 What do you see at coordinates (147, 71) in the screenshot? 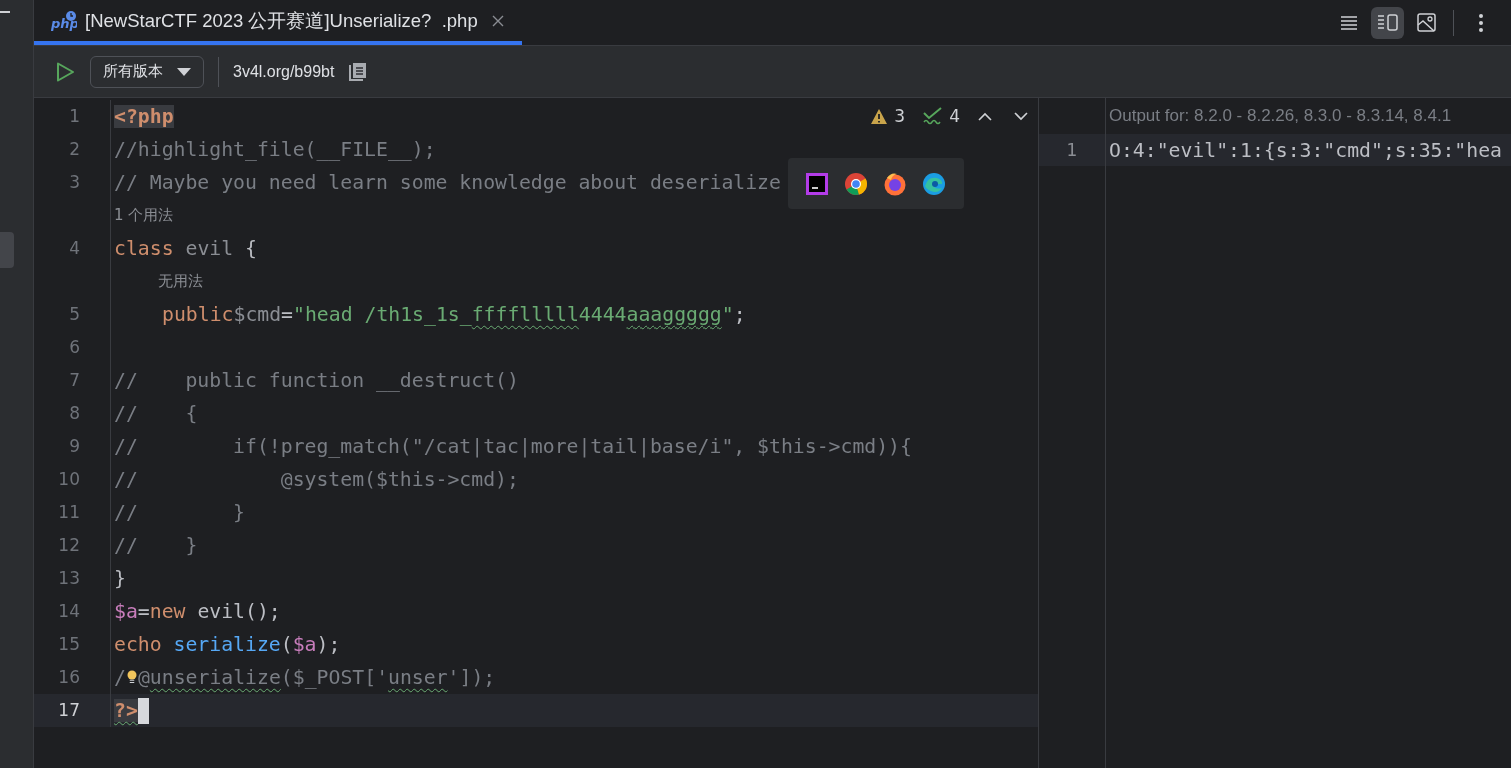
I see `version-dropdown: 所有版本` at bounding box center [147, 71].